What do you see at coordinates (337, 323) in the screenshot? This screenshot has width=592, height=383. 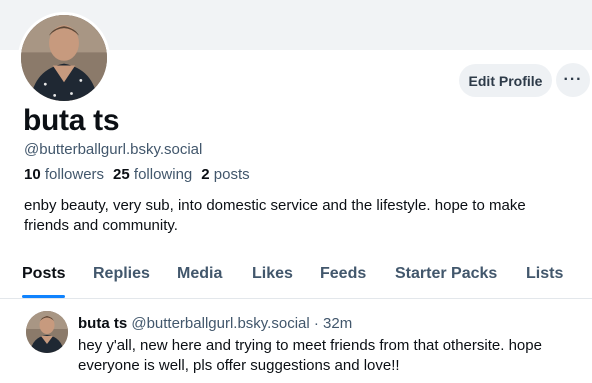 I see `post-timestamp: 32m` at bounding box center [337, 323].